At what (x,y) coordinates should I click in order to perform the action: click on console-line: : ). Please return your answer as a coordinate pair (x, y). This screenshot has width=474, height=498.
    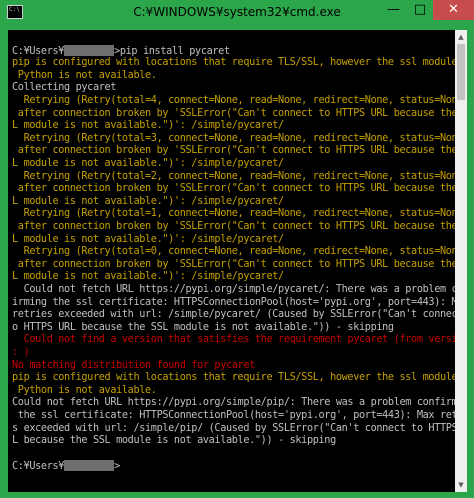
    Looking at the image, I should click on (21, 353).